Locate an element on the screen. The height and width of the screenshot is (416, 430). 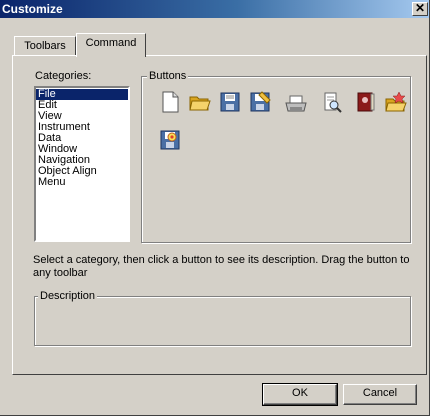
open-folder-icon is located at coordinates (200, 102).